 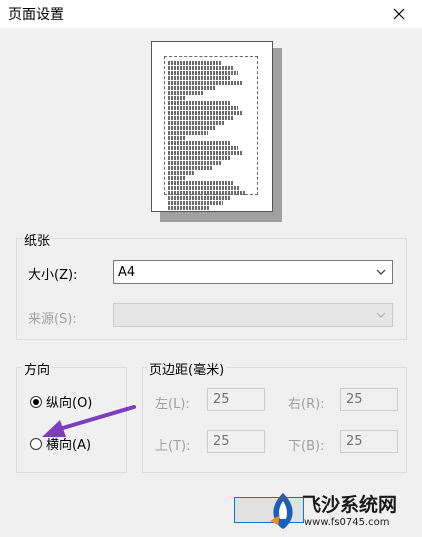 I want to click on radio-selected-icon, so click(x=36, y=401).